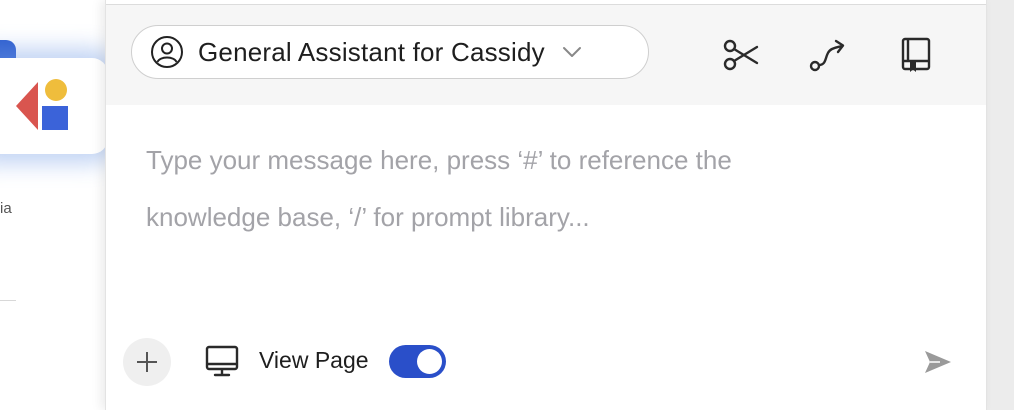 This screenshot has width=1014, height=410. Describe the element at coordinates (429, 361) in the screenshot. I see `toggle-knob` at that location.